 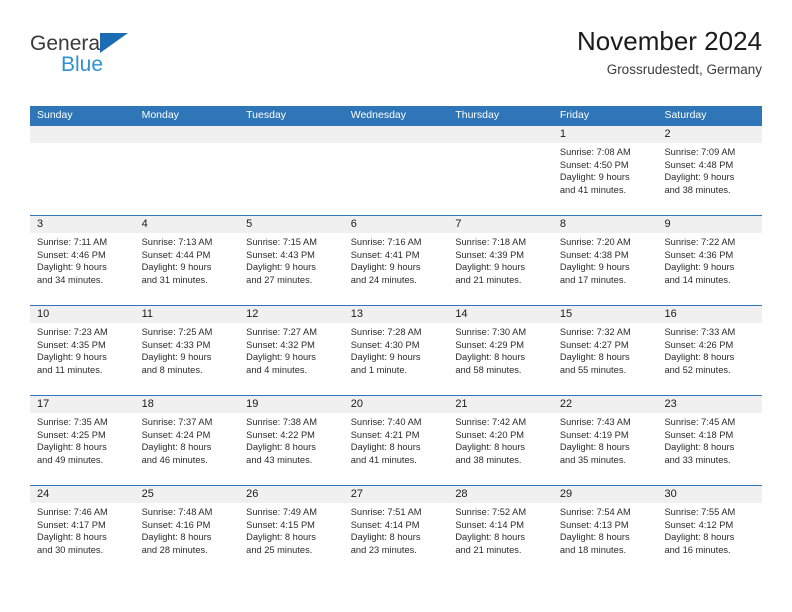 I want to click on daylight-text-line2: and 58 minutes., so click(x=488, y=369).